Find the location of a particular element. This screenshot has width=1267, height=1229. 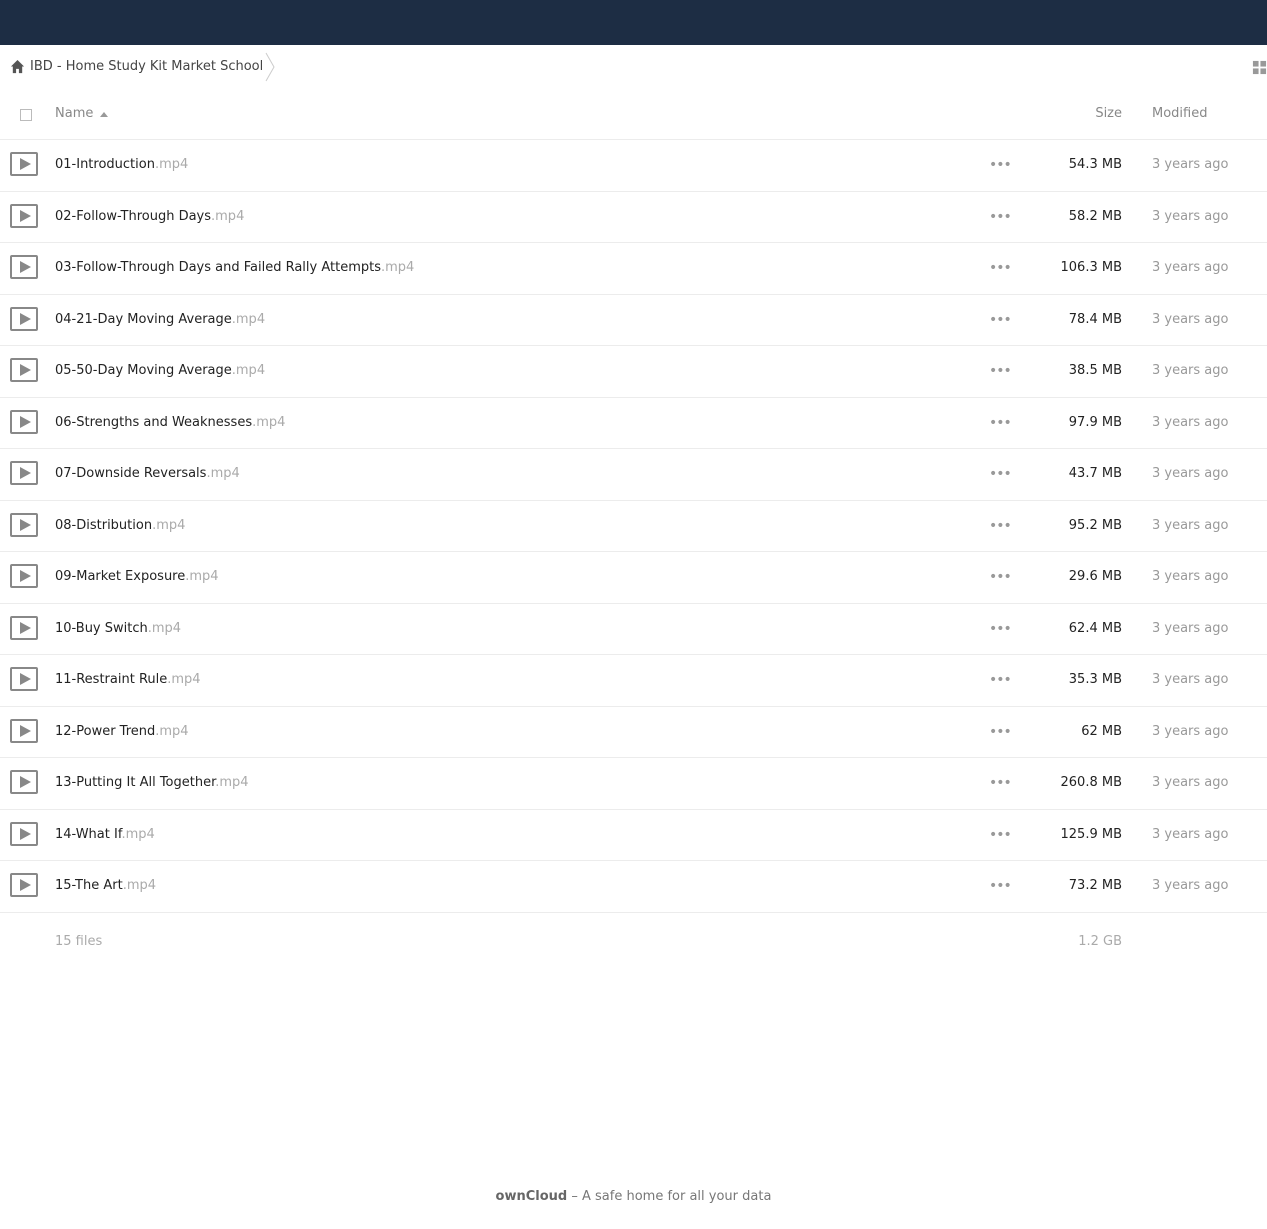

footer-tagline: – A safe home for all your data is located at coordinates (669, 1196).